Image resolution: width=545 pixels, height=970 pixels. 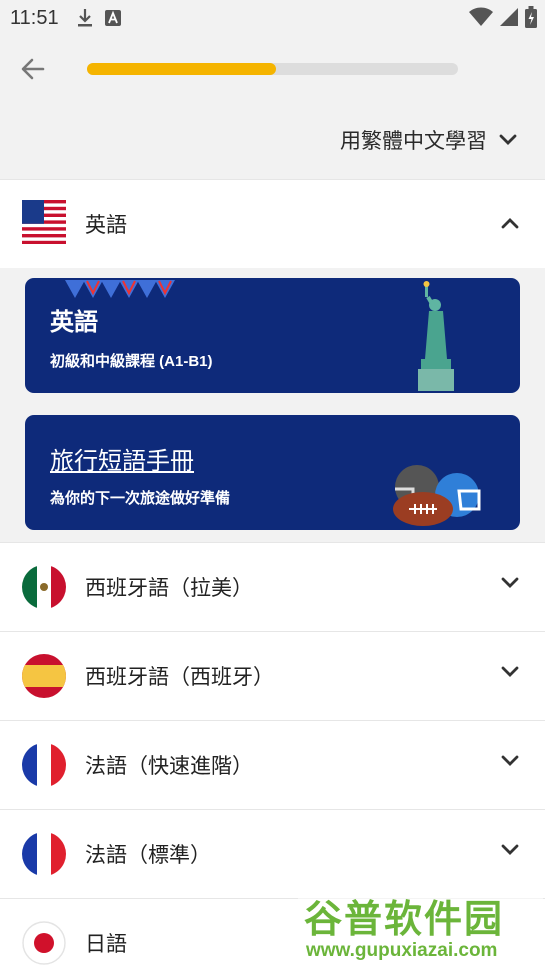 What do you see at coordinates (404, 920) in the screenshot?
I see `watermark-title: 谷普软件园` at bounding box center [404, 920].